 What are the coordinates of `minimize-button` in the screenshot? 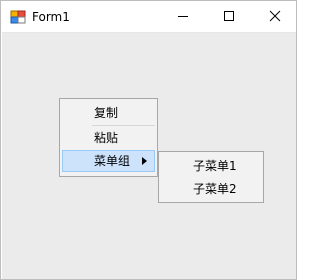 It's located at (183, 16).